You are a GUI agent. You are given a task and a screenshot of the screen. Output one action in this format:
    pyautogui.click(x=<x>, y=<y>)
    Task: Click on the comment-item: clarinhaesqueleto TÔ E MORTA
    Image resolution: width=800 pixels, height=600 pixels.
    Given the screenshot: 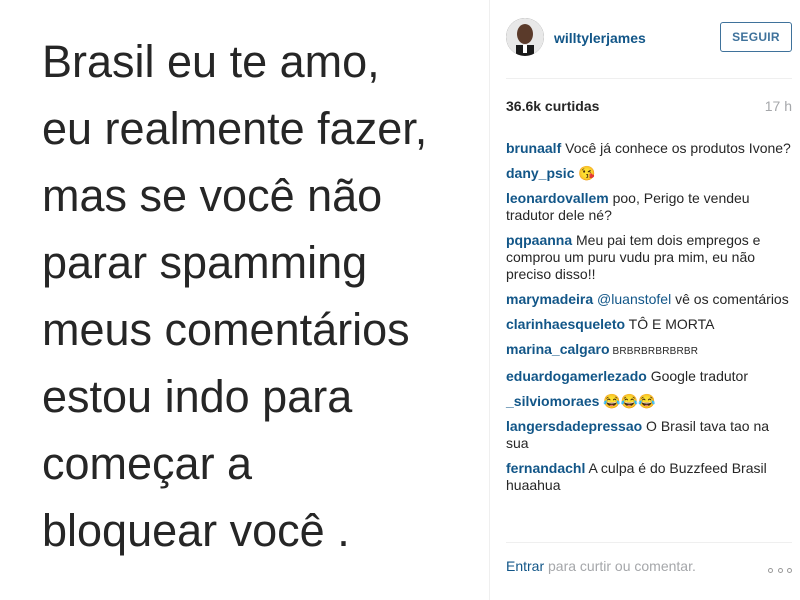 What is the action you would take?
    pyautogui.click(x=649, y=324)
    